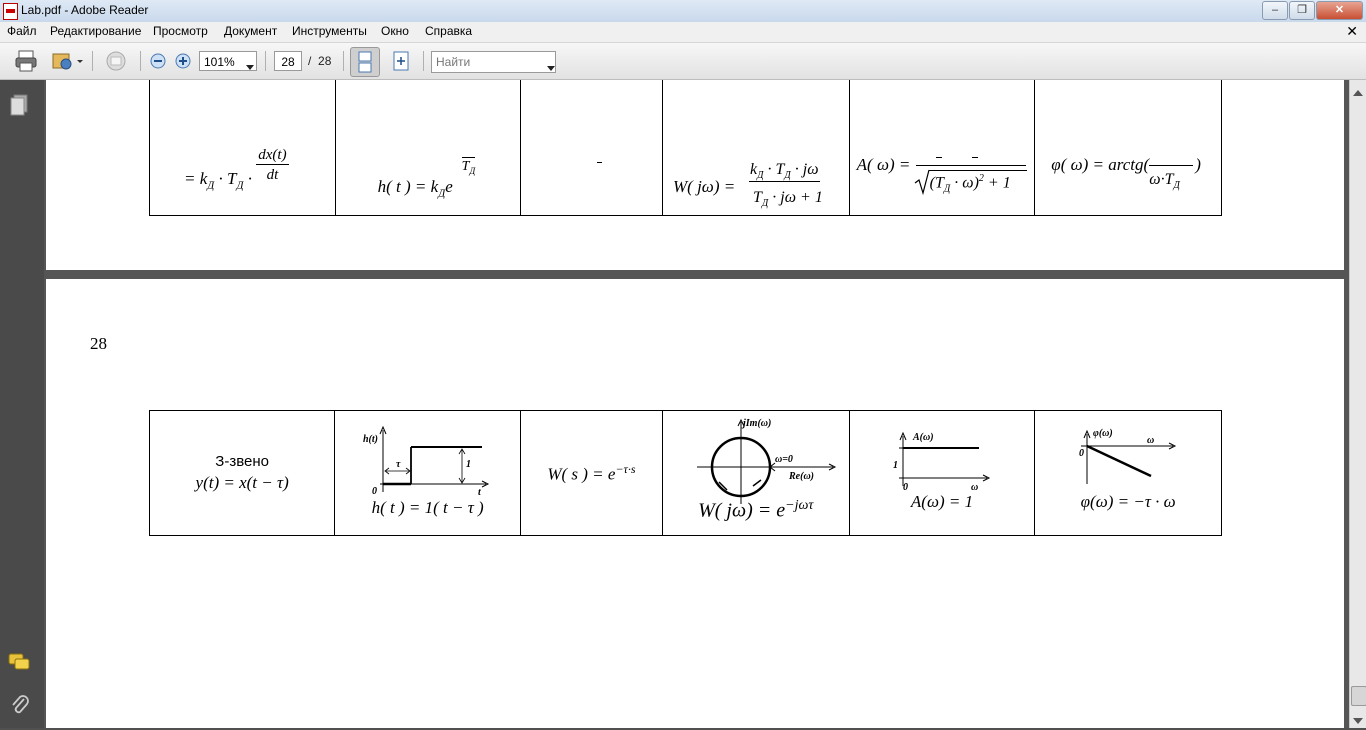 The height and width of the screenshot is (730, 1366). What do you see at coordinates (1128, 148) in the screenshot?
I see `cell-phase: φ( ω) = arctg( ) ω·TД` at bounding box center [1128, 148].